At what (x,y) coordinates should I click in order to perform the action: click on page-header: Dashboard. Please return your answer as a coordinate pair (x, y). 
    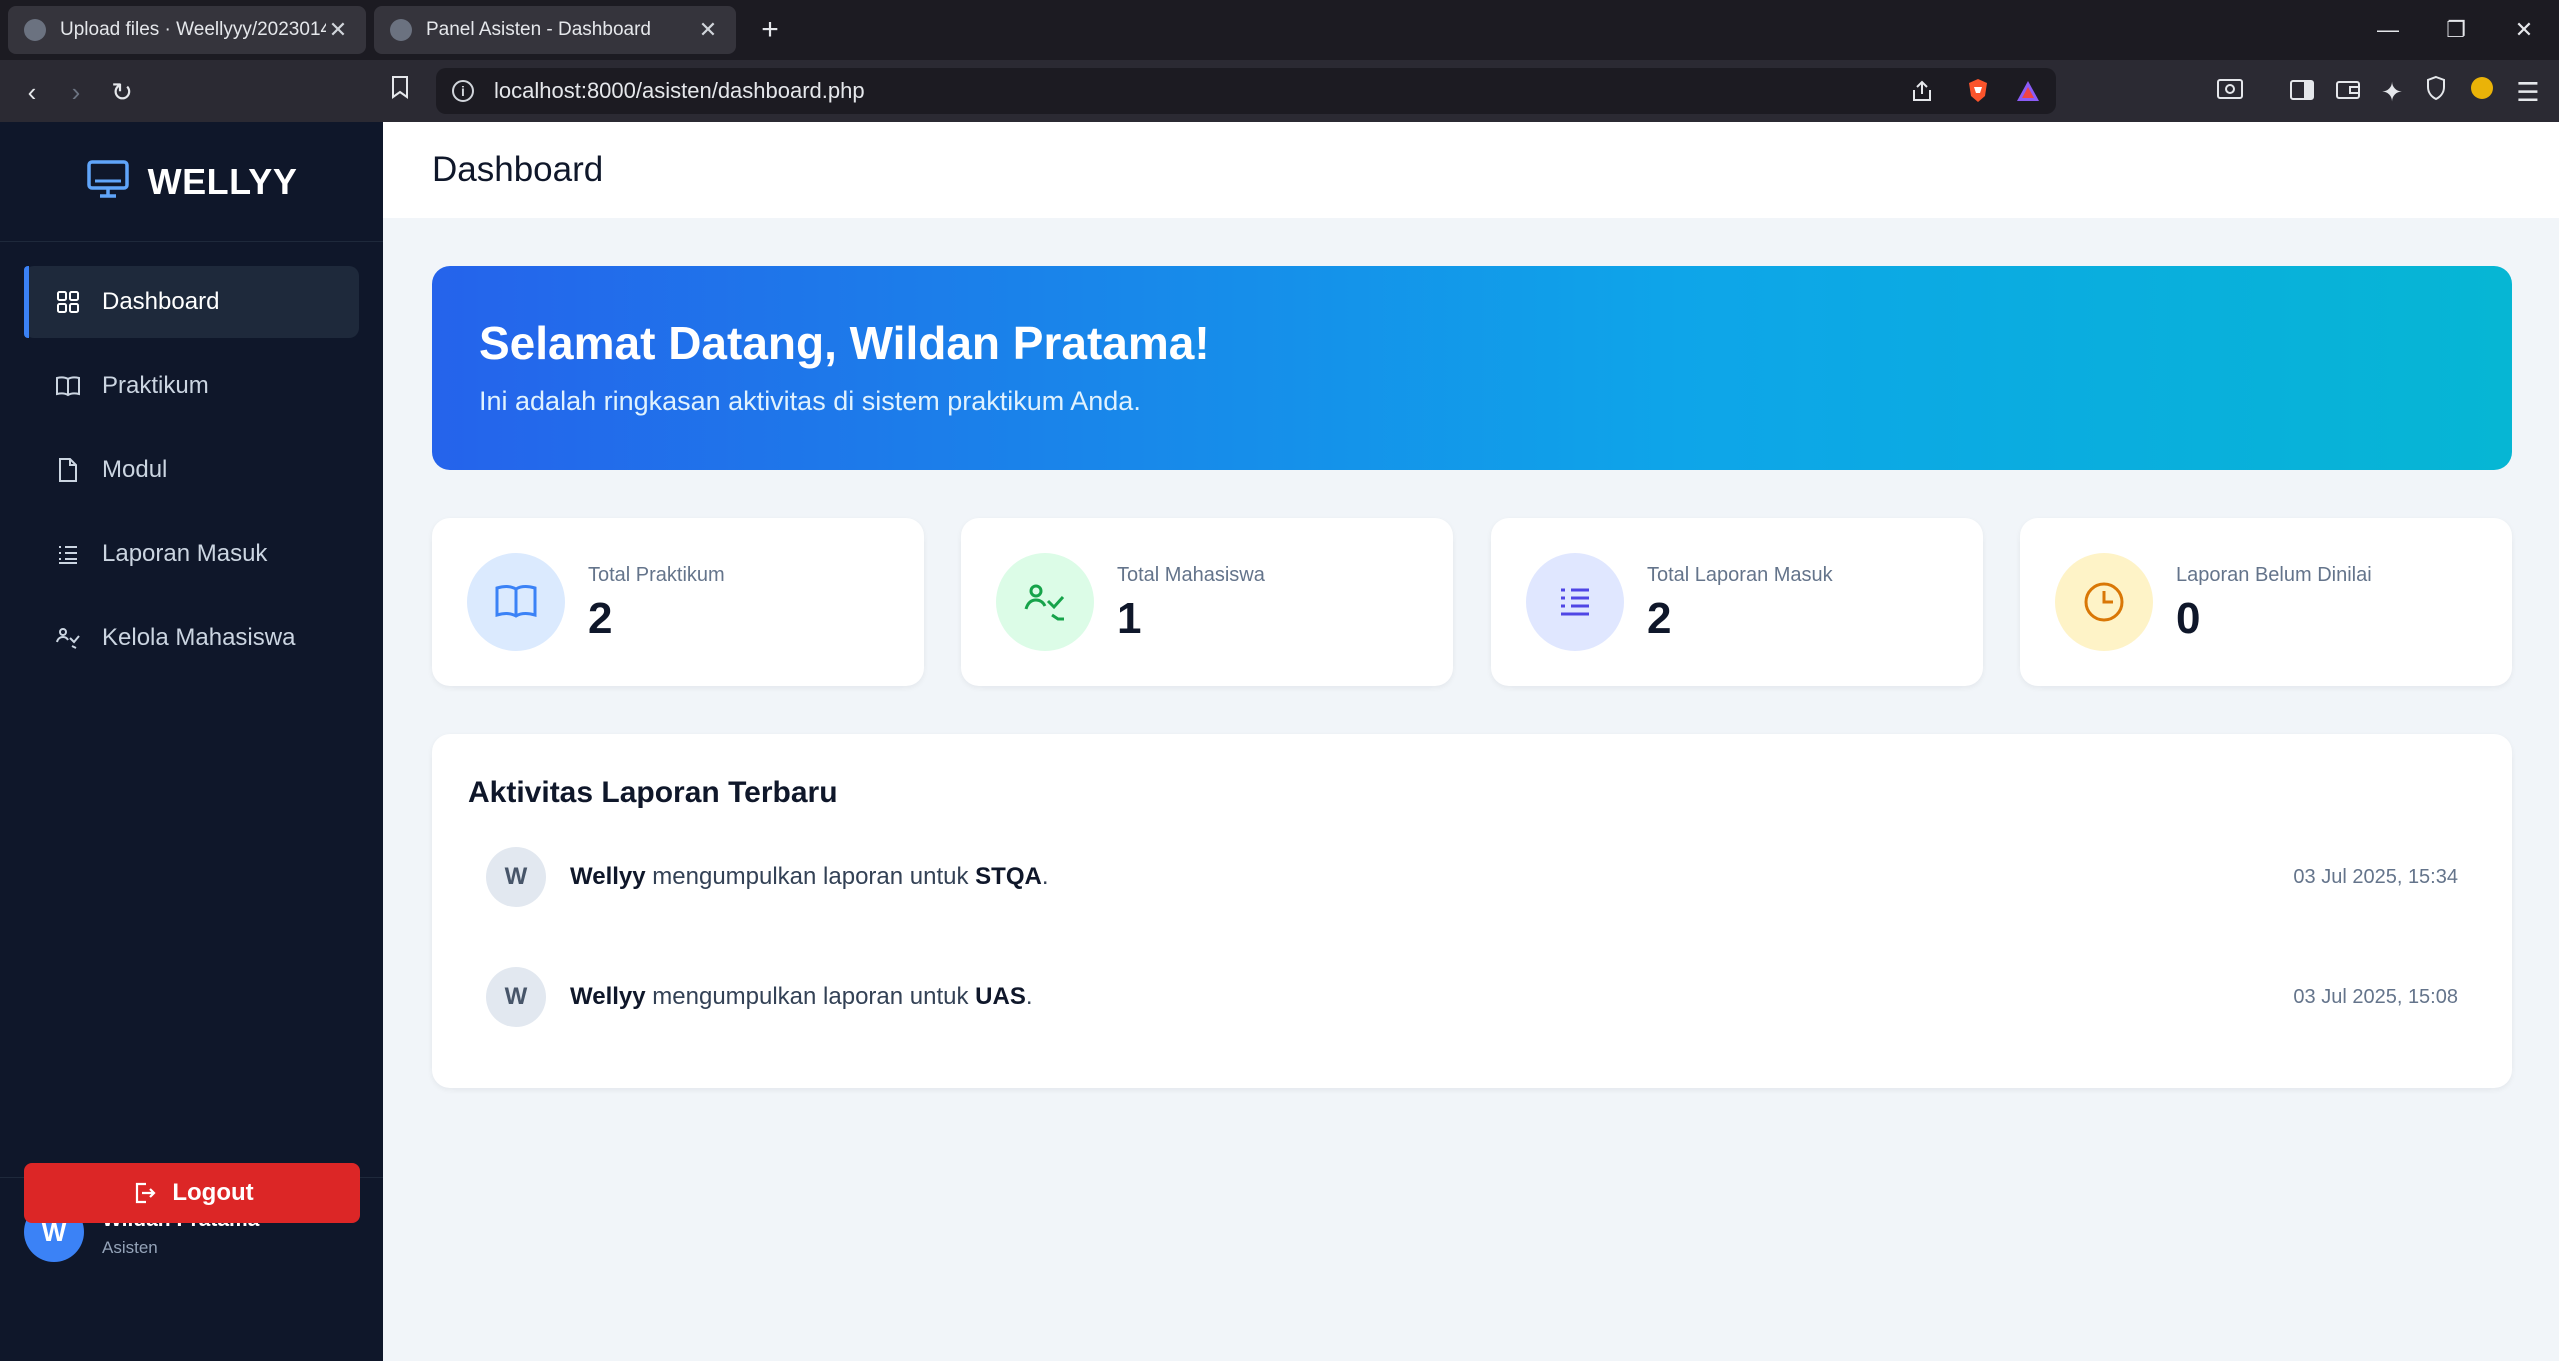
    Looking at the image, I should click on (1471, 170).